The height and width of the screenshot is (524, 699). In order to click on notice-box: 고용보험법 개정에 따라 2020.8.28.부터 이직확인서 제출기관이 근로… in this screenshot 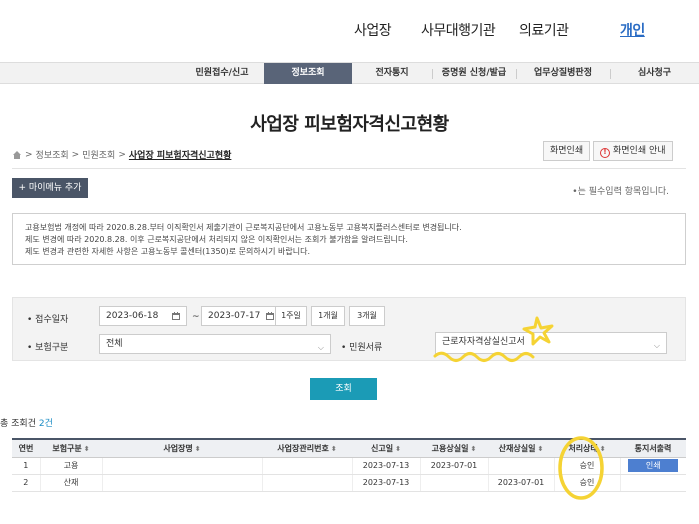, I will do `click(349, 239)`.